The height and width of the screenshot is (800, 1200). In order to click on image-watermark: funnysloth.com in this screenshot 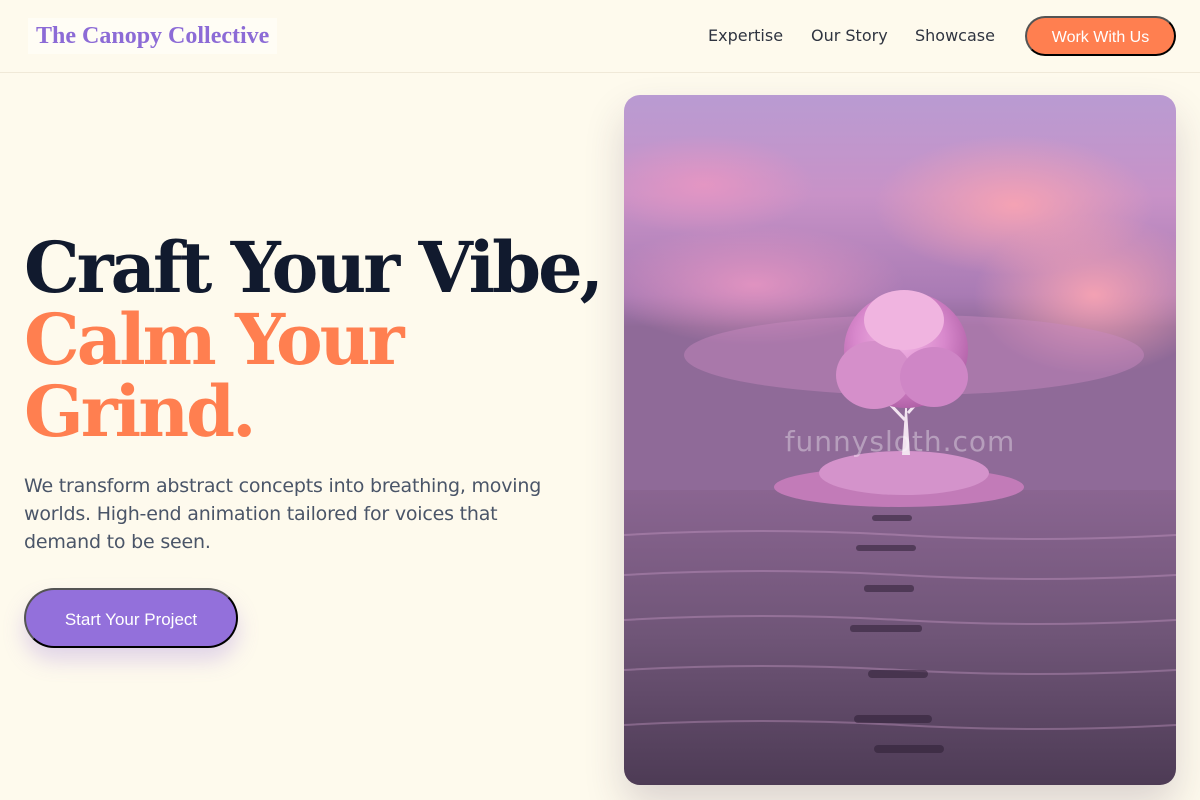, I will do `click(900, 441)`.